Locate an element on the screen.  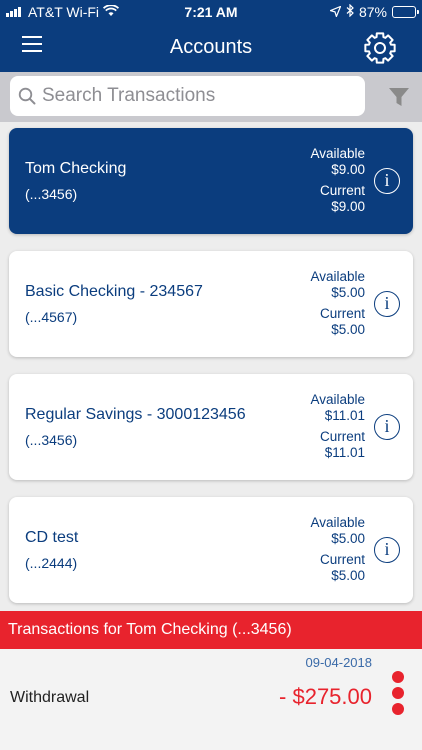
account-number: (...2444) is located at coordinates (51, 563).